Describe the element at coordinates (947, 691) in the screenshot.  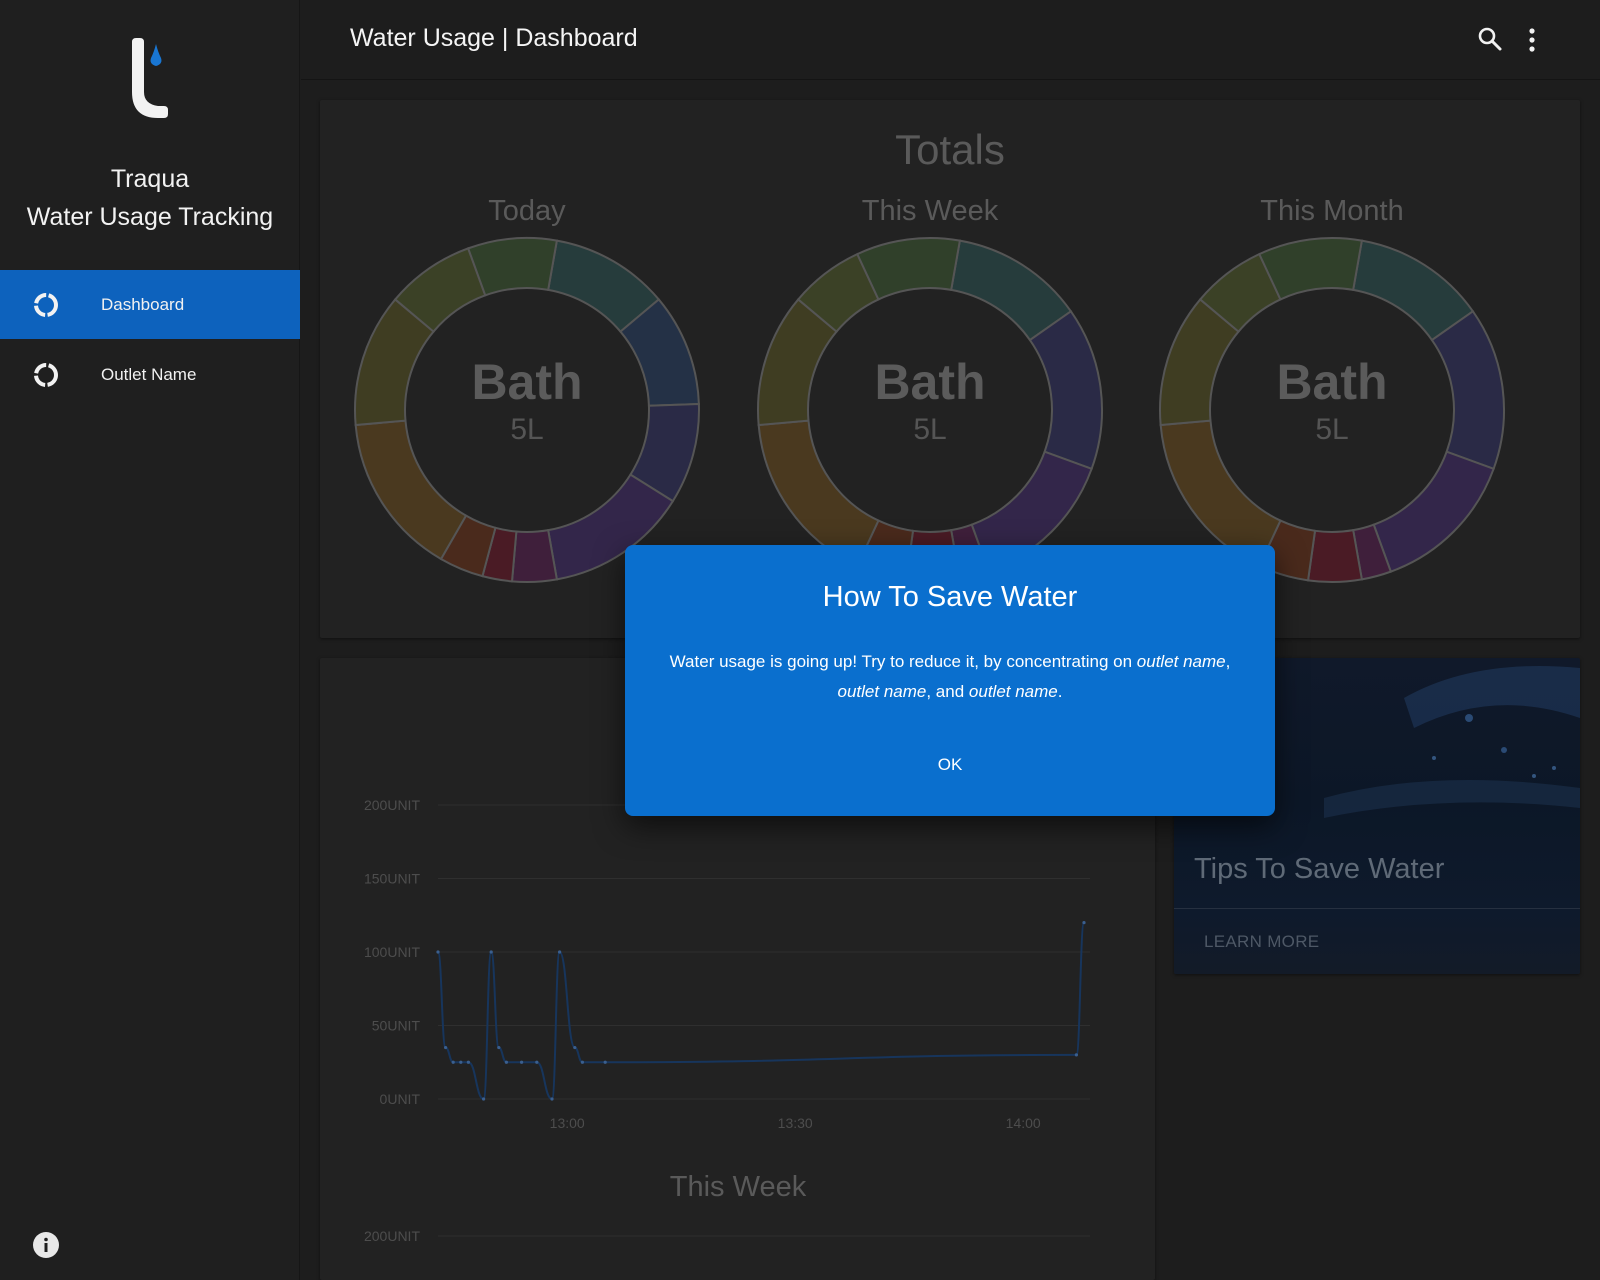
I see `separator: , and` at that location.